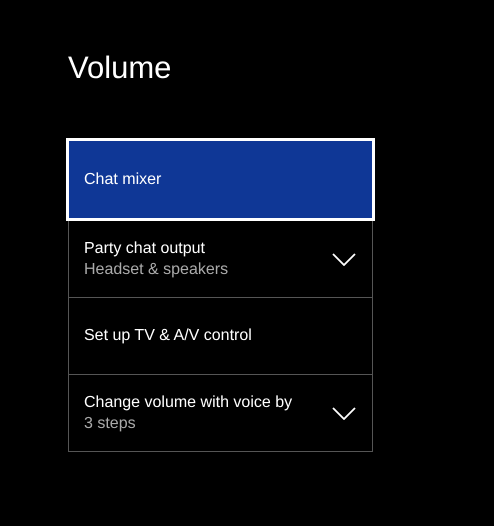 The width and height of the screenshot is (494, 526). I want to click on setting-value: 3 steps, so click(110, 423).